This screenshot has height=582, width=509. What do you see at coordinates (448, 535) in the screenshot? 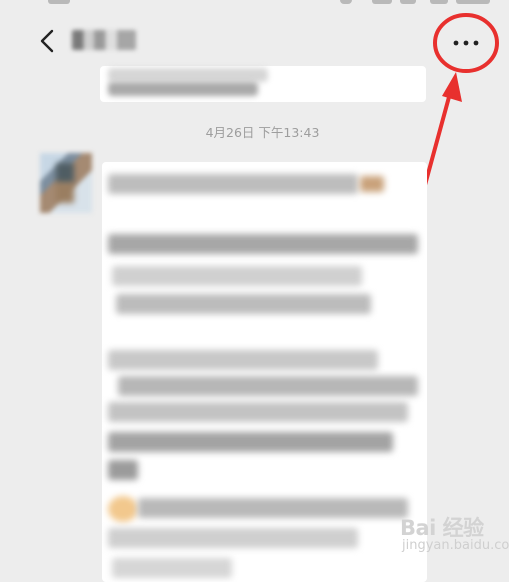
I see `baidu-watermark: Bai 经验 jingyan.baidu.com` at bounding box center [448, 535].